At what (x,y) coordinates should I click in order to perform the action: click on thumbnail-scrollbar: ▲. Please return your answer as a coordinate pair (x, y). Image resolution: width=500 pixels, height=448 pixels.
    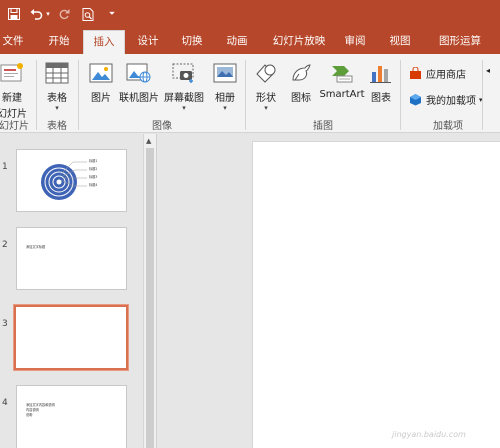
    Looking at the image, I should click on (149, 291).